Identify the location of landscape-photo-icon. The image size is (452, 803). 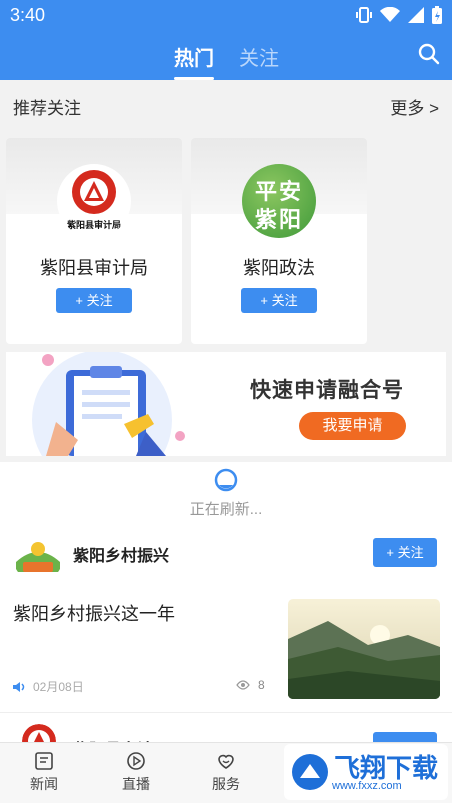
(364, 649).